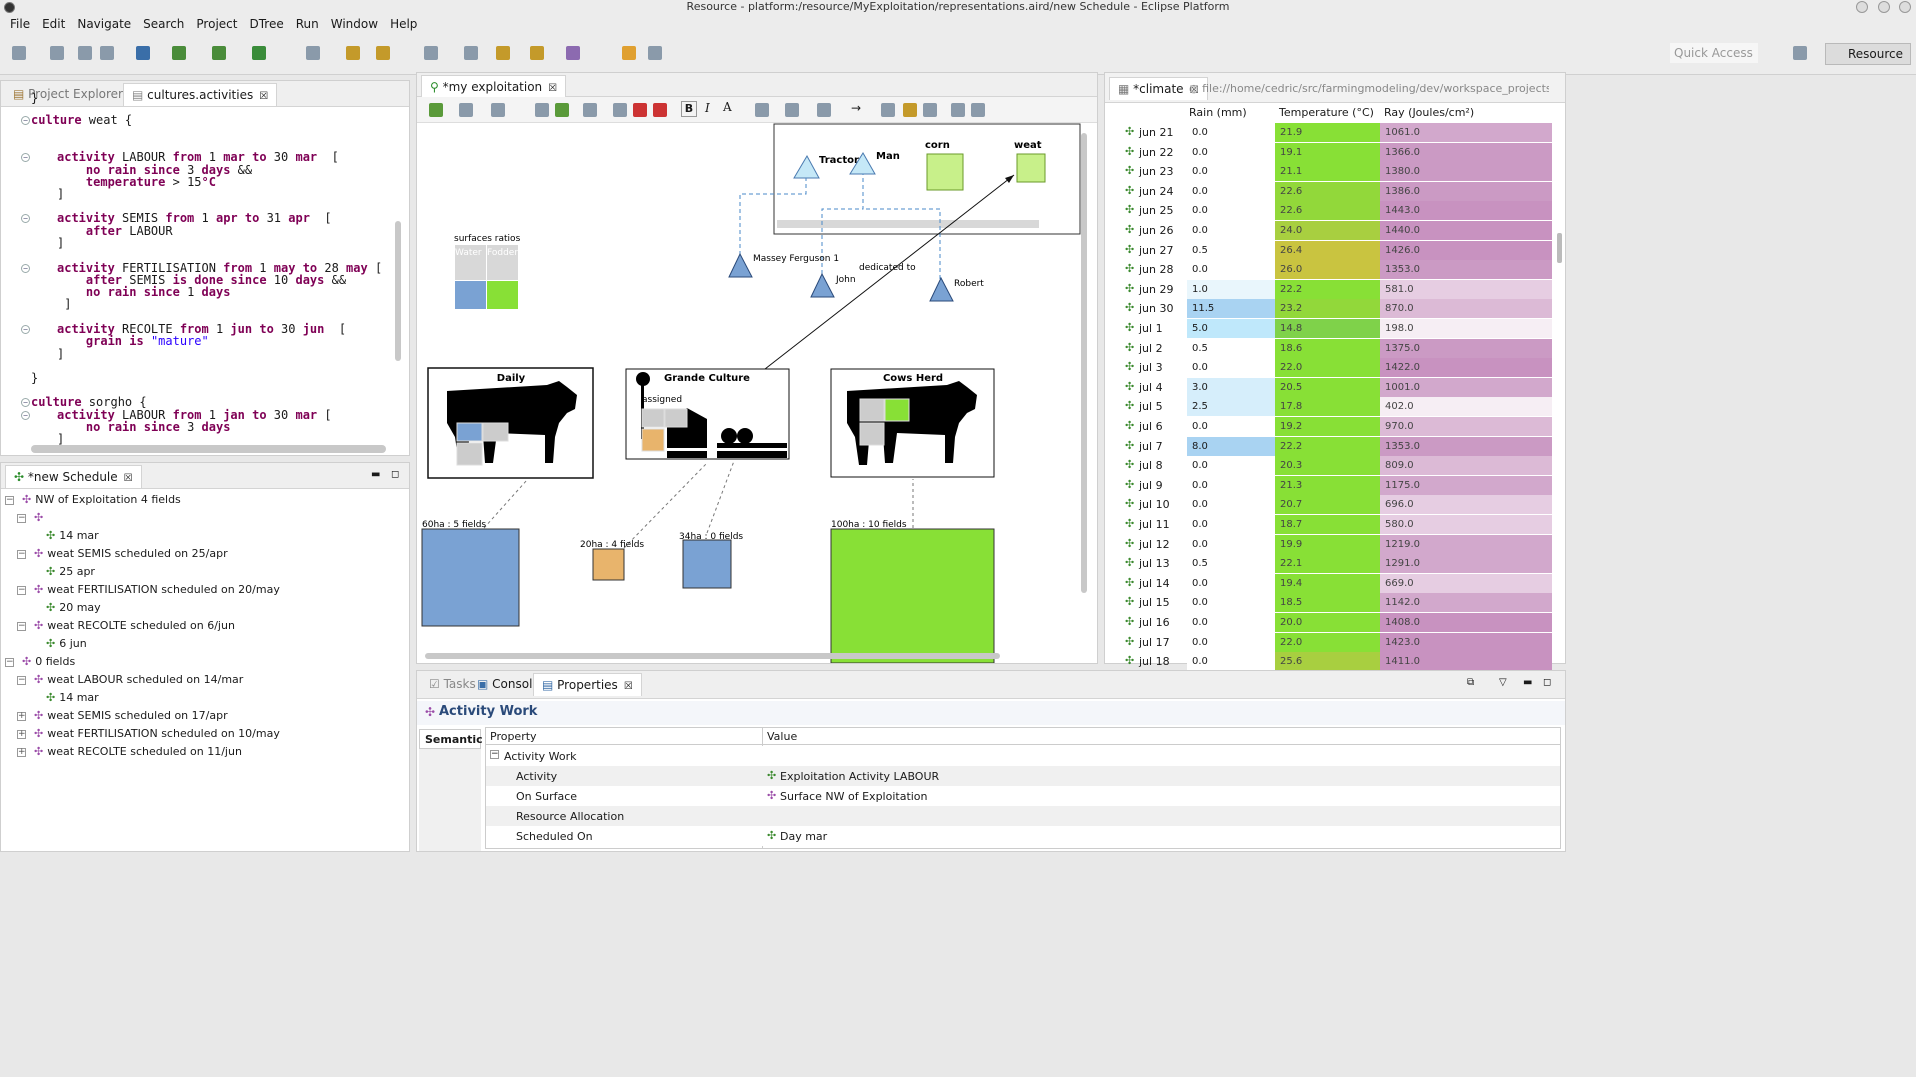 The height and width of the screenshot is (1077, 1916). What do you see at coordinates (57, 53) in the screenshot?
I see `save-icon` at bounding box center [57, 53].